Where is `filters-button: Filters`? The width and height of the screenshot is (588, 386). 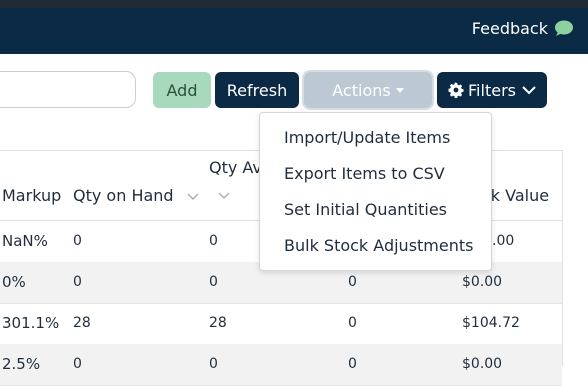
filters-button: Filters is located at coordinates (492, 90).